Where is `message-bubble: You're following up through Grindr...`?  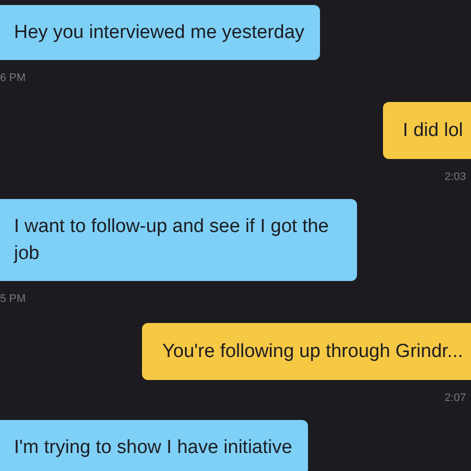
message-bubble: You're following up through Grindr... is located at coordinates (306, 351).